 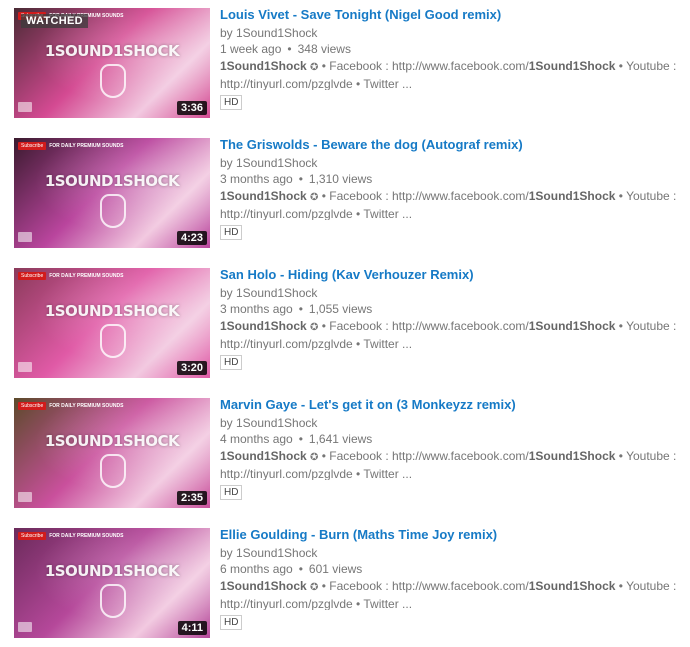 What do you see at coordinates (340, 309) in the screenshot?
I see `view-count: 1,055 views` at bounding box center [340, 309].